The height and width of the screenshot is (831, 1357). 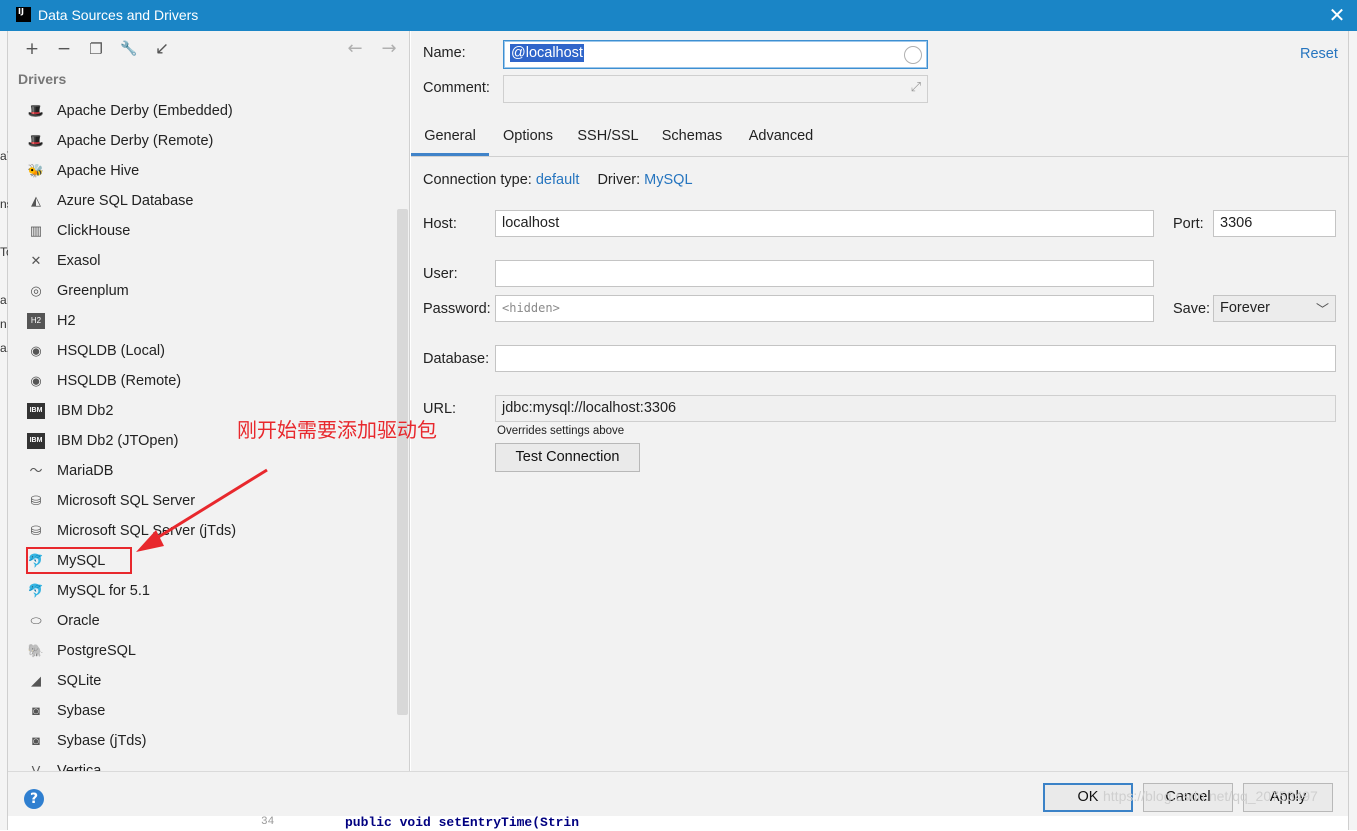 I want to click on code-text: public void setEntryTime(Strin, so click(x=462, y=822).